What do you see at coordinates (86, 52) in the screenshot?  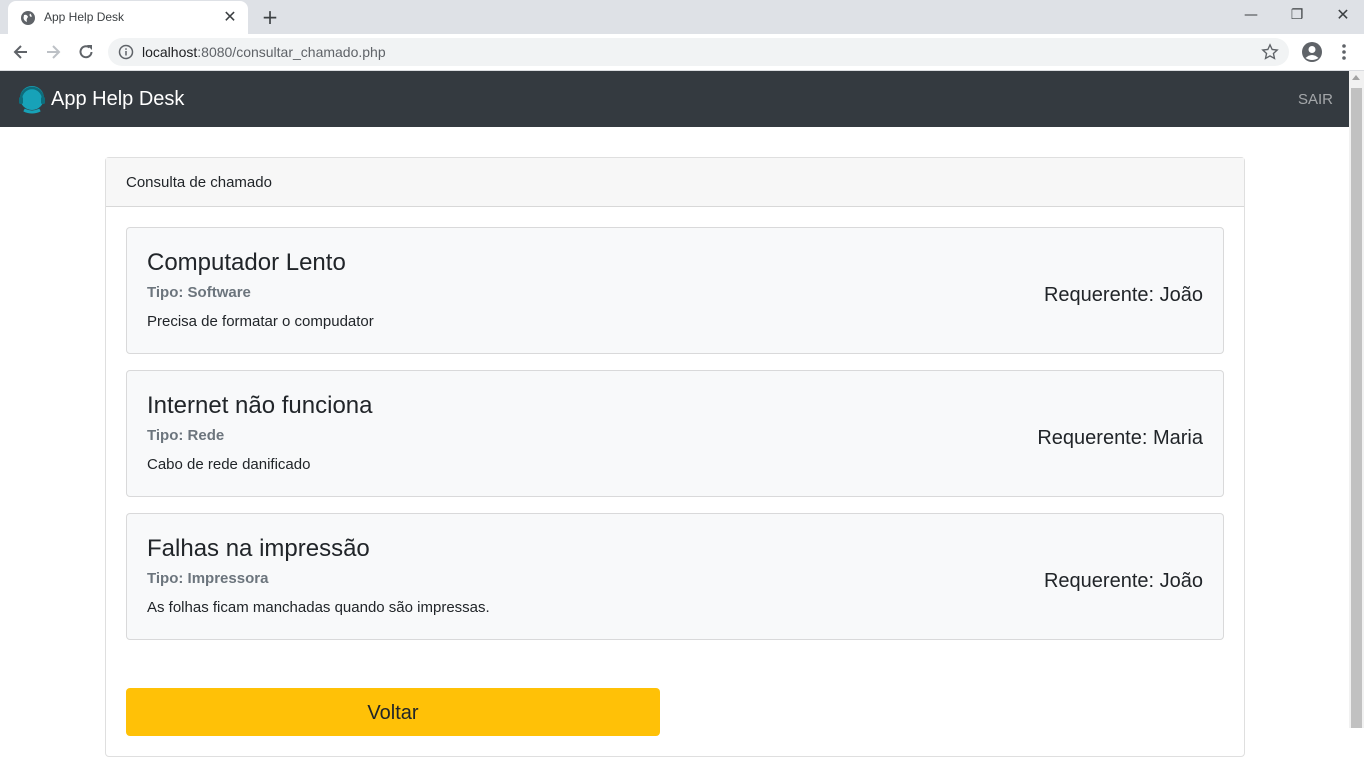 I see `reload-icon` at bounding box center [86, 52].